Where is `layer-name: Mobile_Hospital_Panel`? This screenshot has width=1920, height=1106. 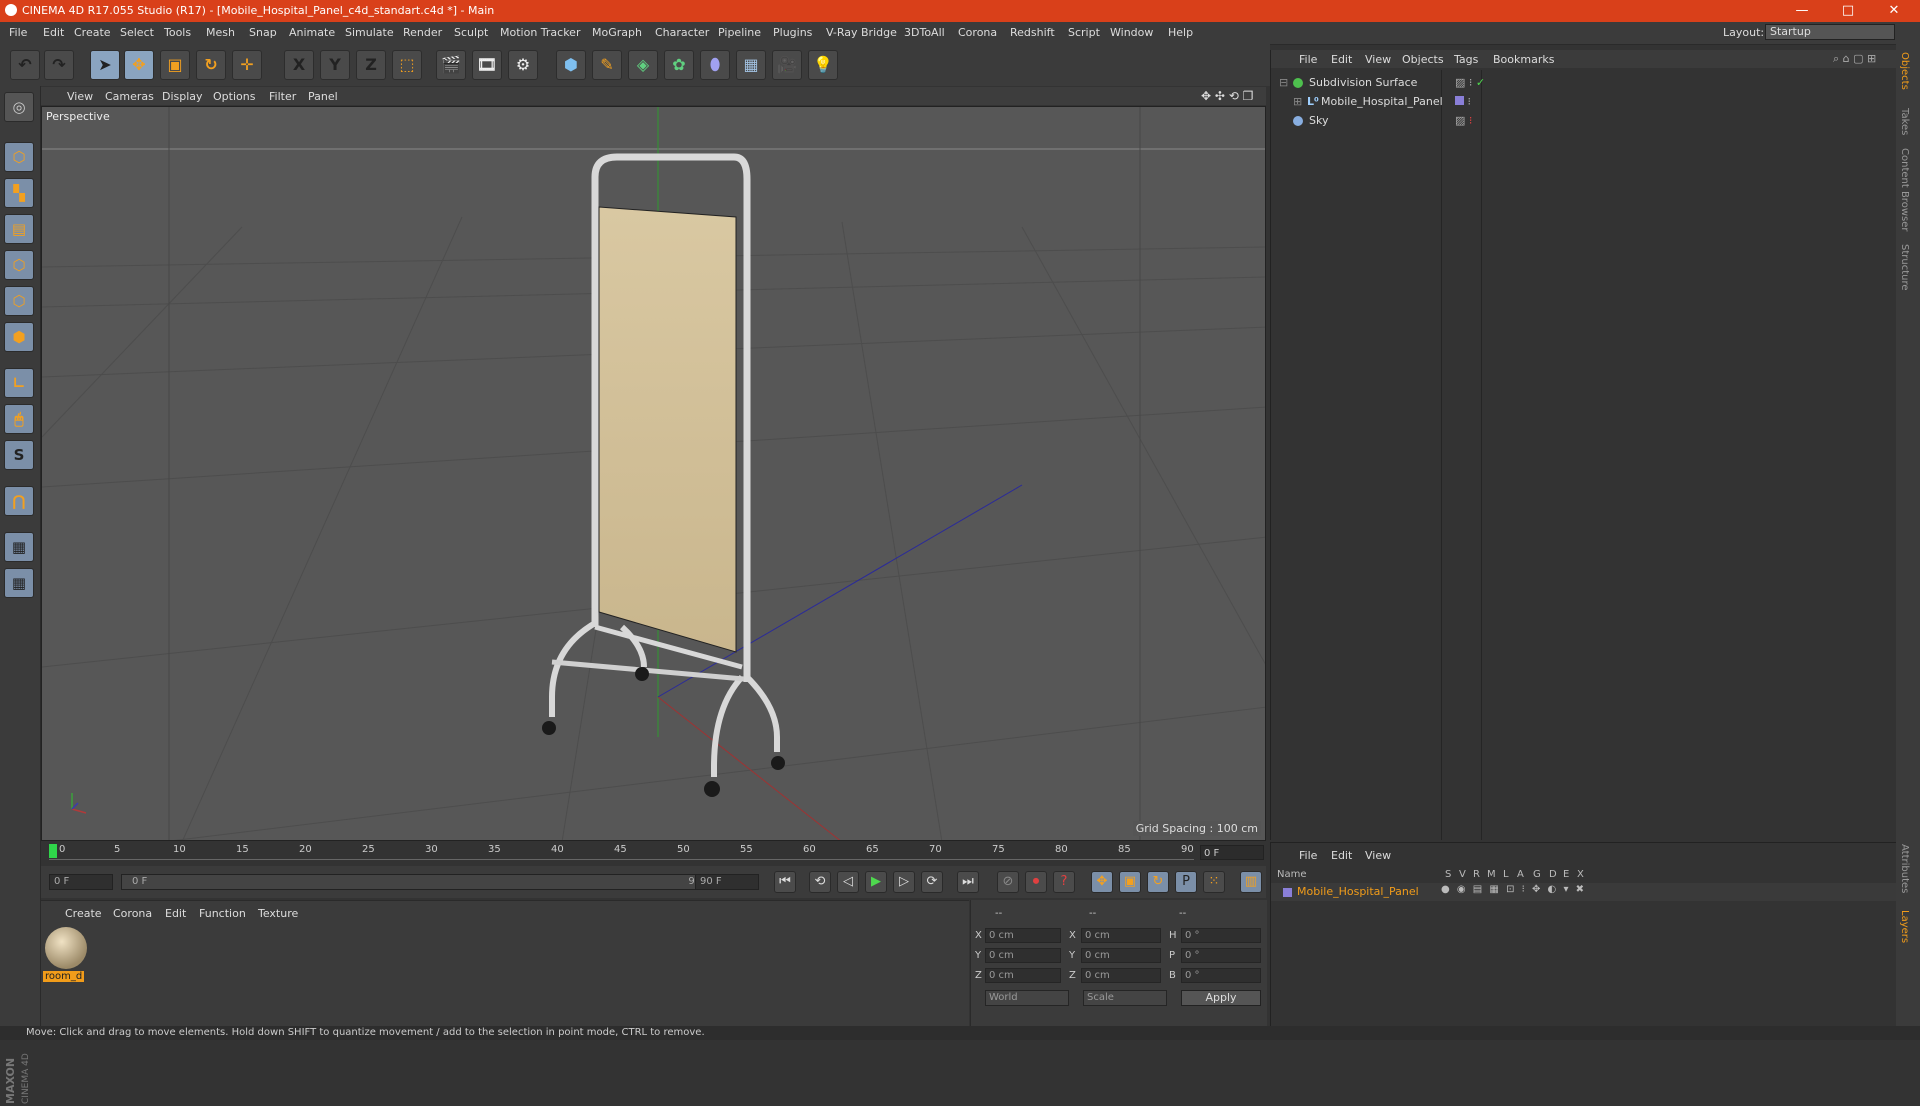 layer-name: Mobile_Hospital_Panel is located at coordinates (1358, 891).